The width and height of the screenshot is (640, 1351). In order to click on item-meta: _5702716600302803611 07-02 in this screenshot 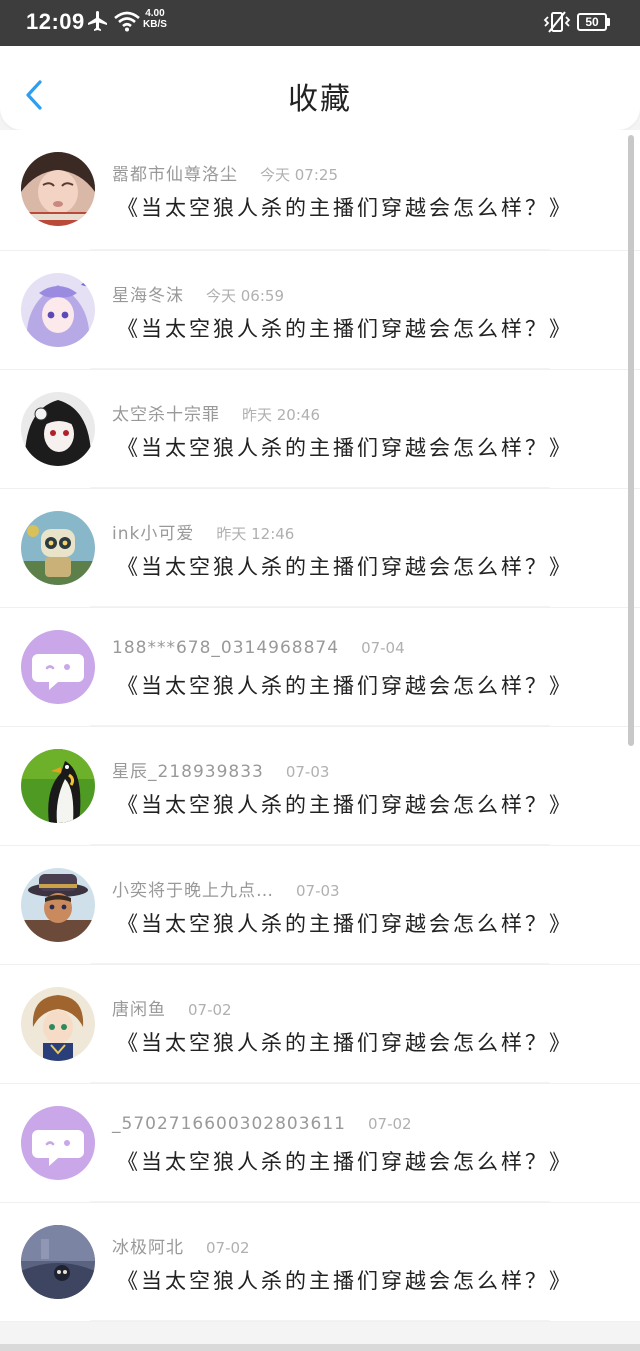, I will do `click(262, 1124)`.